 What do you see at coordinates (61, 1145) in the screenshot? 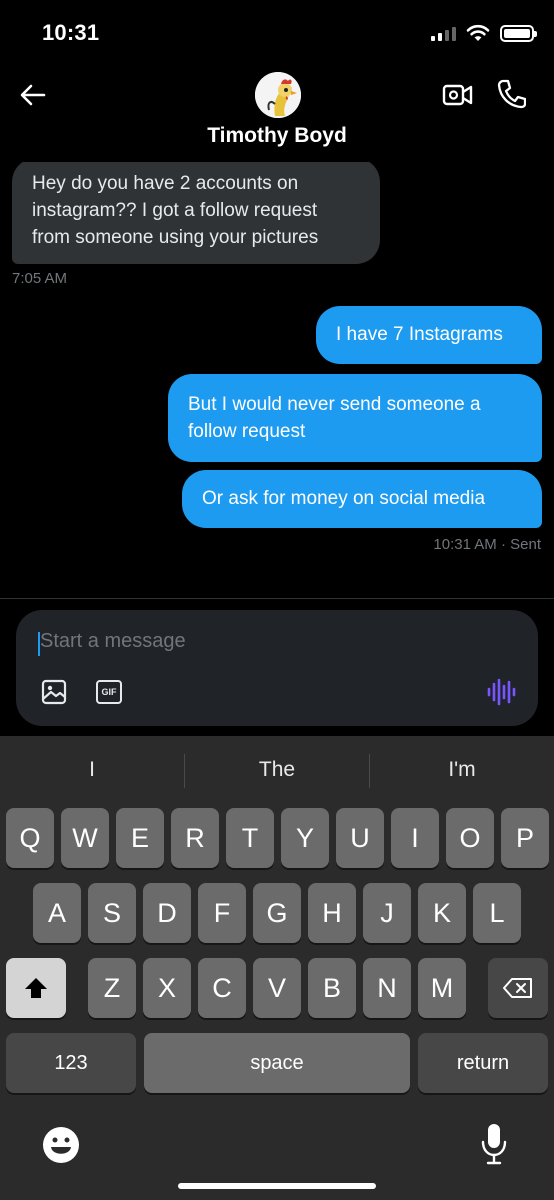
I see `emoji-icon` at bounding box center [61, 1145].